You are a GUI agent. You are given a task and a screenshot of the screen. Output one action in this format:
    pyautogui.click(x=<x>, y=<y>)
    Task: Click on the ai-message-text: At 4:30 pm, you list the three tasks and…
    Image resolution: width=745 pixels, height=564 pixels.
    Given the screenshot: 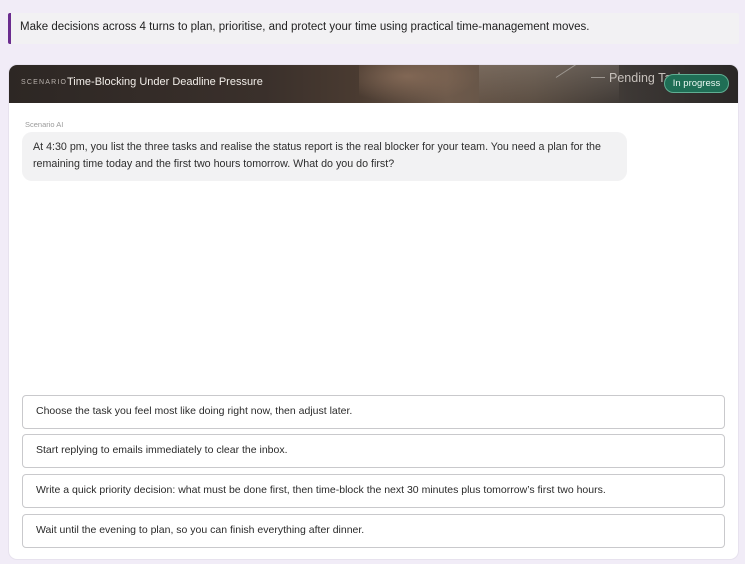 What is the action you would take?
    pyautogui.click(x=317, y=155)
    